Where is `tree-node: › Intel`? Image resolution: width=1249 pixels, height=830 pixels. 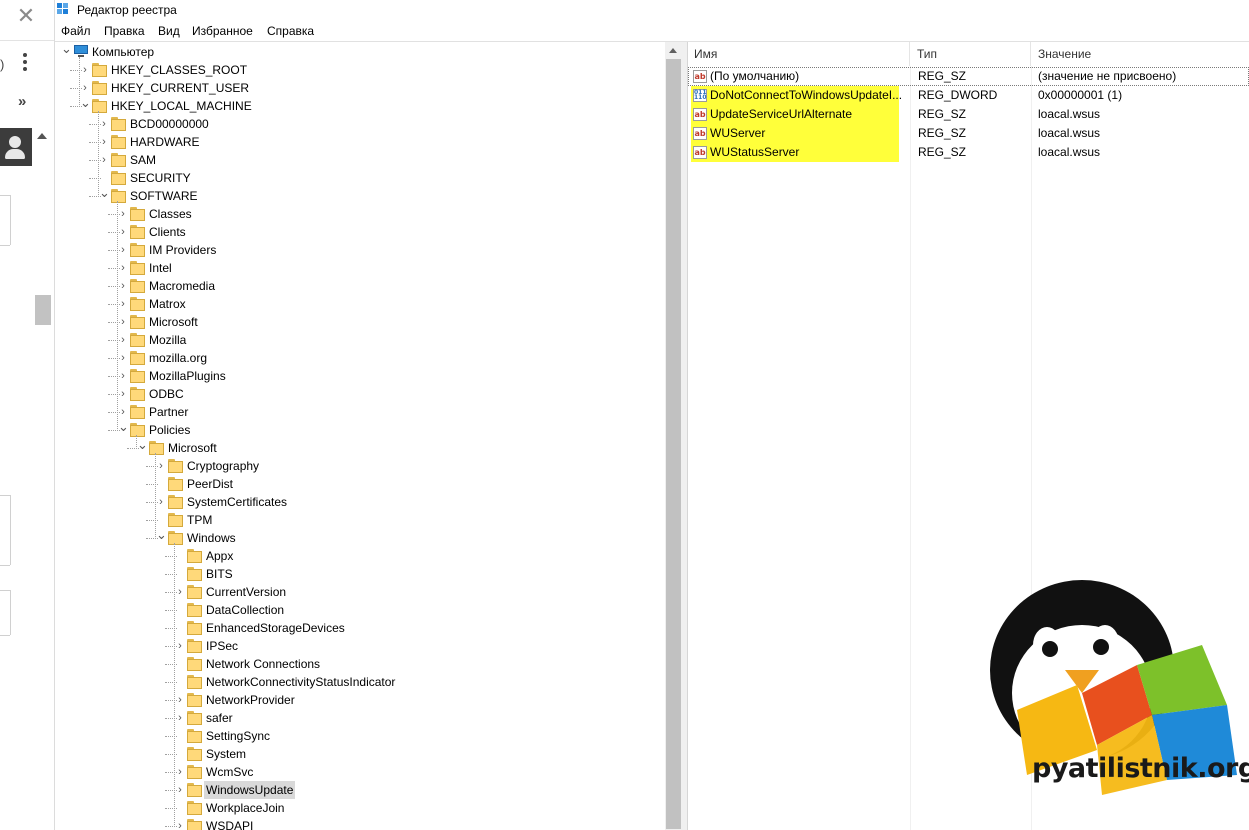
tree-node: › Intel is located at coordinates (360, 268).